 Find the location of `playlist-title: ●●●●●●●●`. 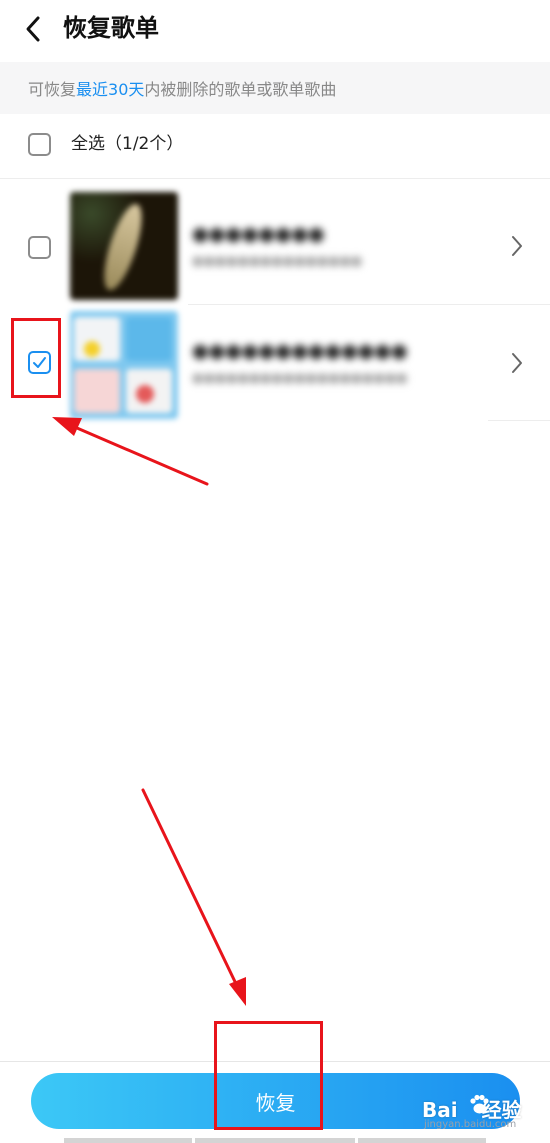

playlist-title: ●●●●●●●● is located at coordinates (258, 234).